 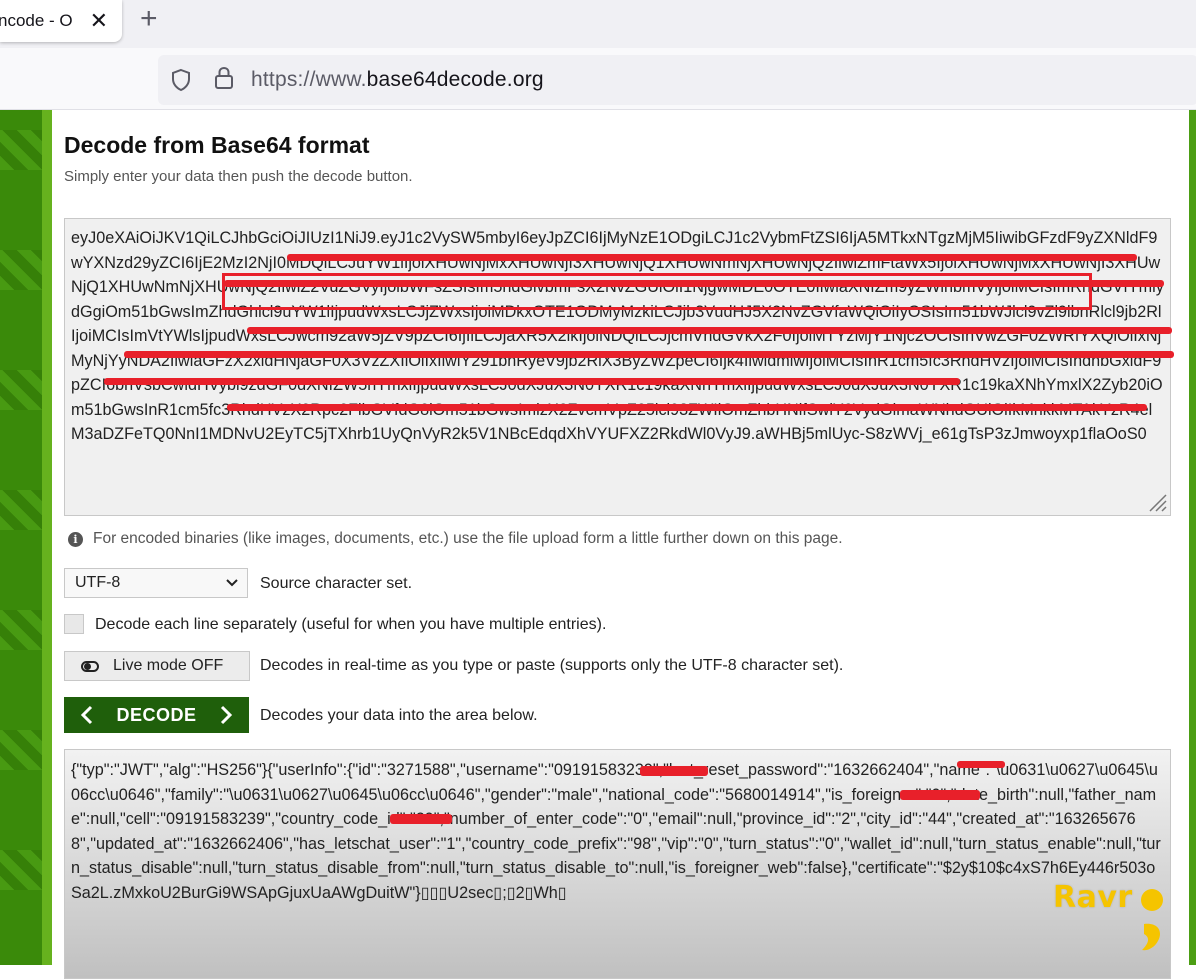 I want to click on charset-select: UTF-8, so click(x=156, y=583).